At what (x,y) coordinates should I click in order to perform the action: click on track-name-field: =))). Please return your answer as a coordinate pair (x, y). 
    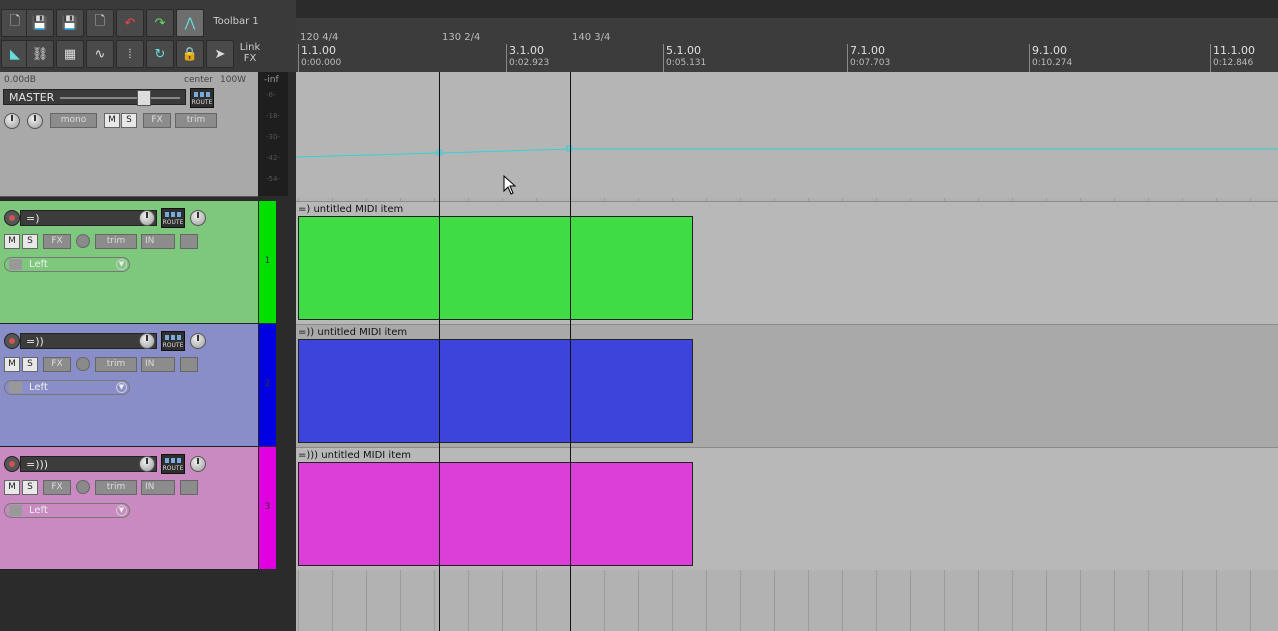
    Looking at the image, I should click on (88, 464).